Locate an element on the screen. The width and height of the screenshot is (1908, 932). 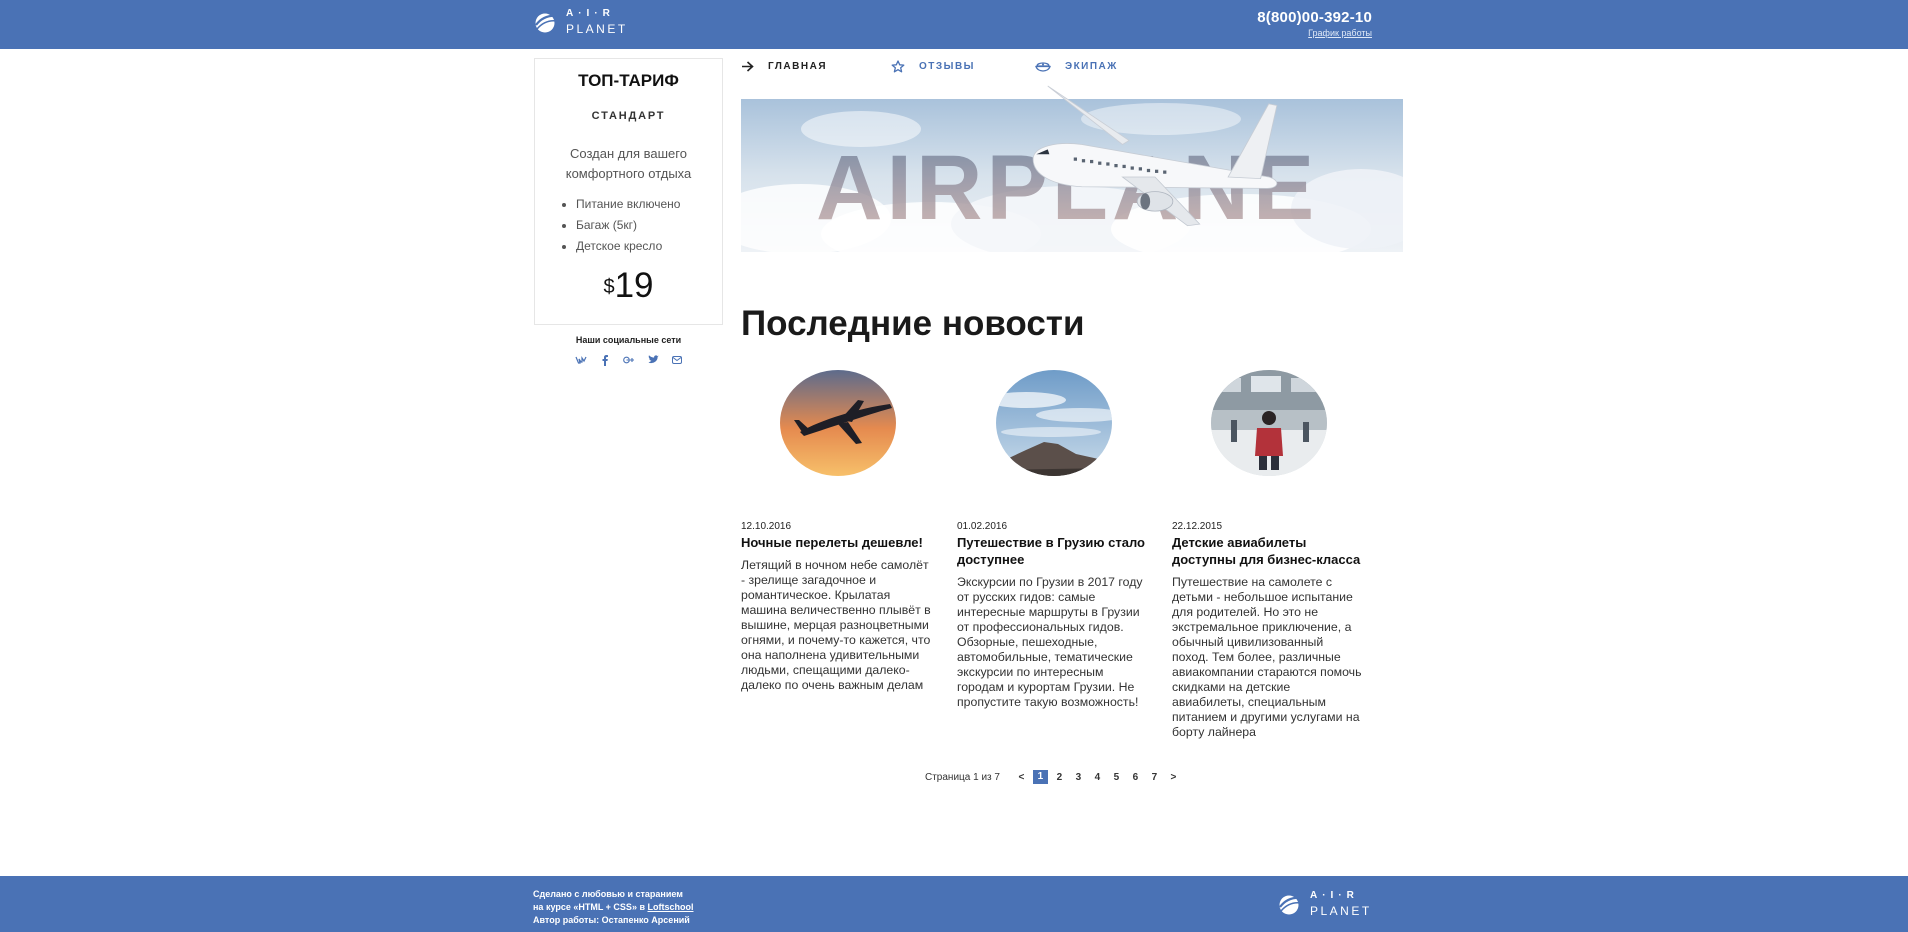
page-button-3: 3 is located at coordinates (1078, 777).